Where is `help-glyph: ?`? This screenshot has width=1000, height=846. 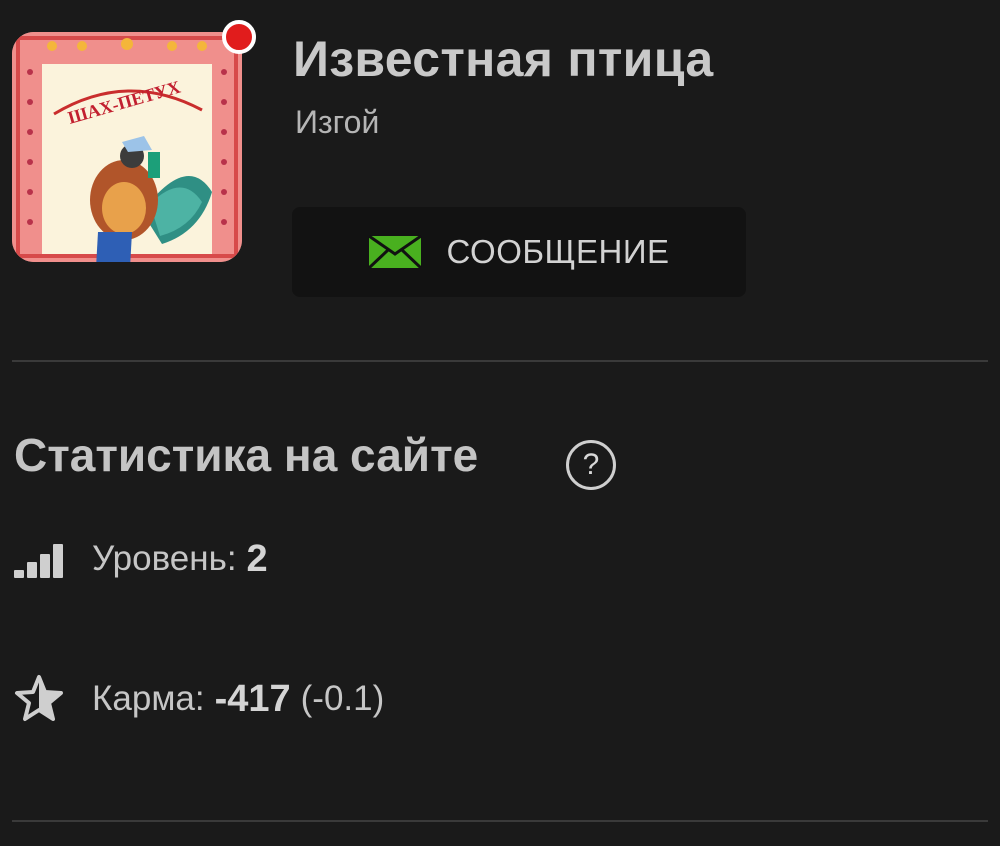
help-glyph: ? is located at coordinates (591, 464).